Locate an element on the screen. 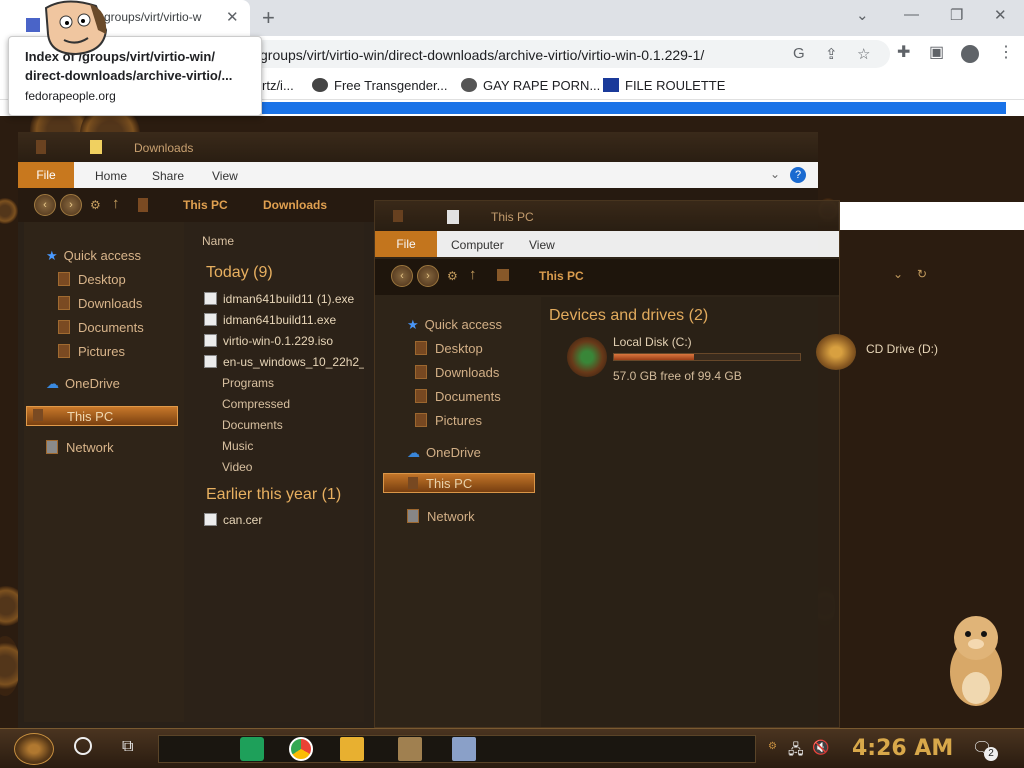 This screenshot has width=1024, height=768. search-icon is located at coordinates (83, 746).